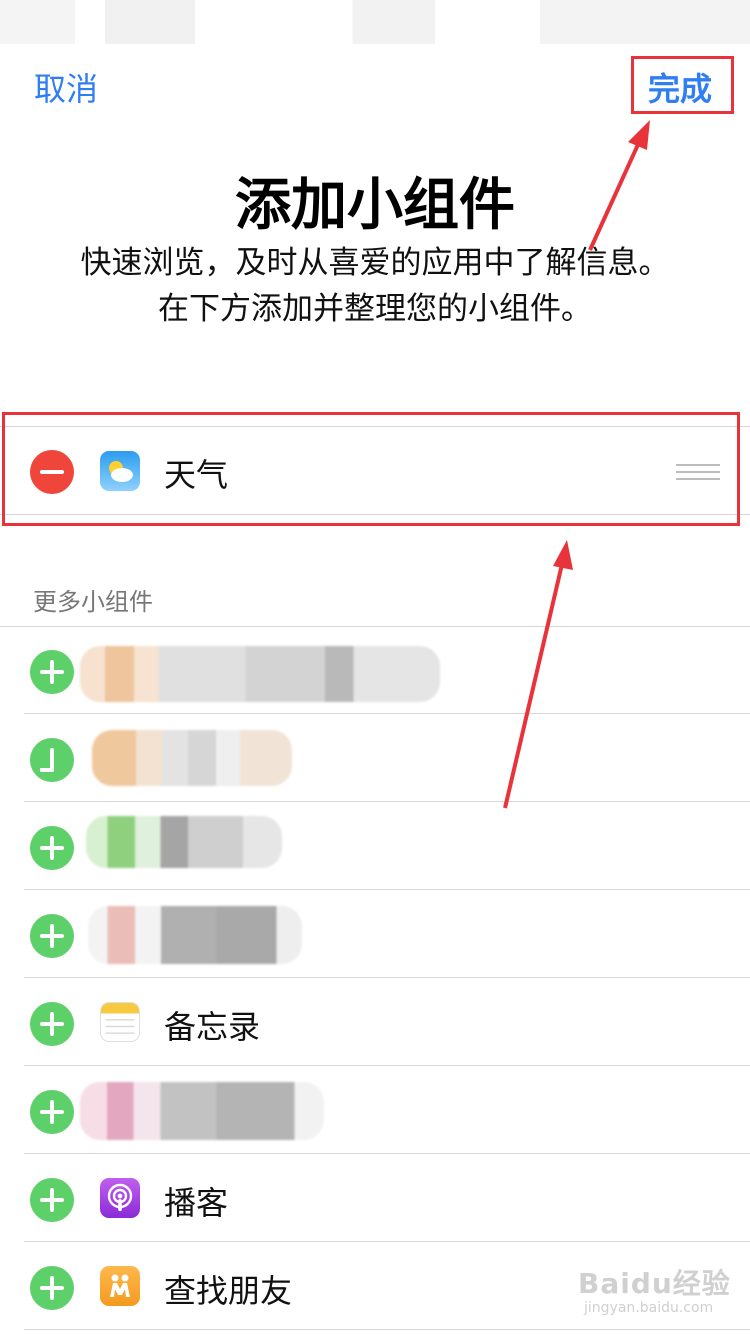 The image size is (750, 1334). What do you see at coordinates (538, 674) in the screenshot?
I see `arrow-to-weather` at bounding box center [538, 674].